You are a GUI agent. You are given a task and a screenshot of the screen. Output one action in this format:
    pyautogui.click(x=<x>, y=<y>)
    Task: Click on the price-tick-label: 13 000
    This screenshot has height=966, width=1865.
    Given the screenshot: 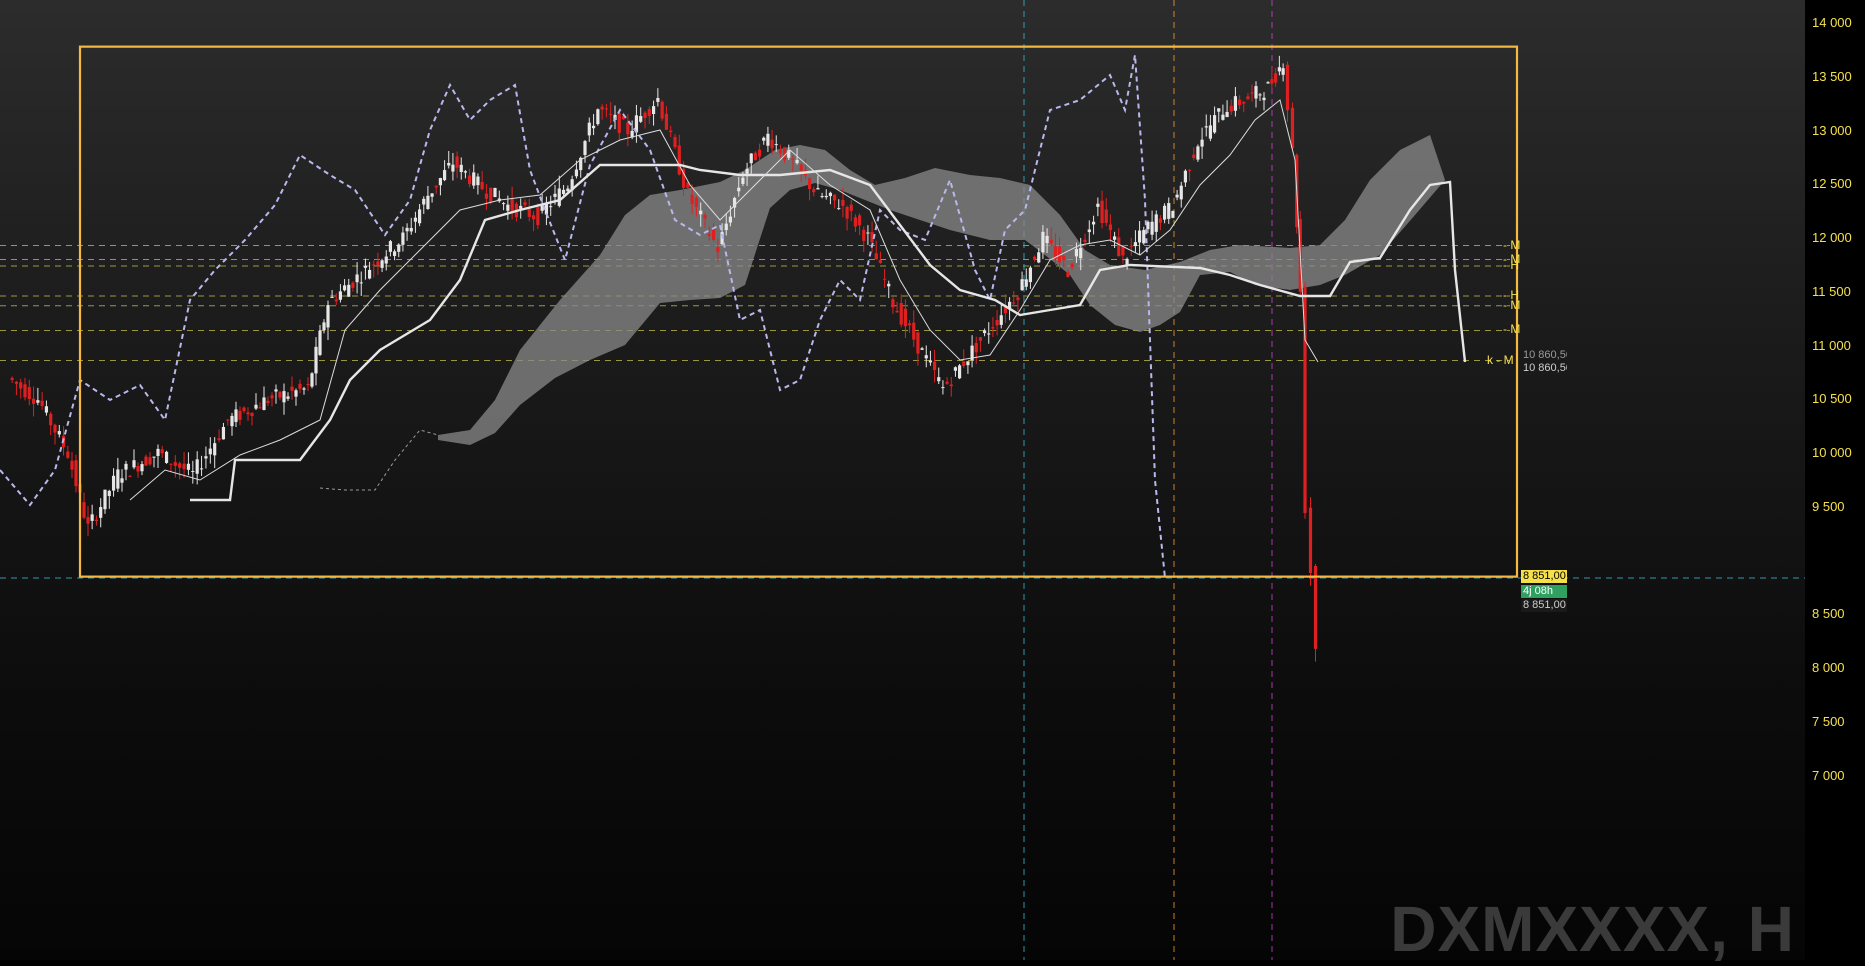 What is the action you would take?
    pyautogui.click(x=1832, y=130)
    